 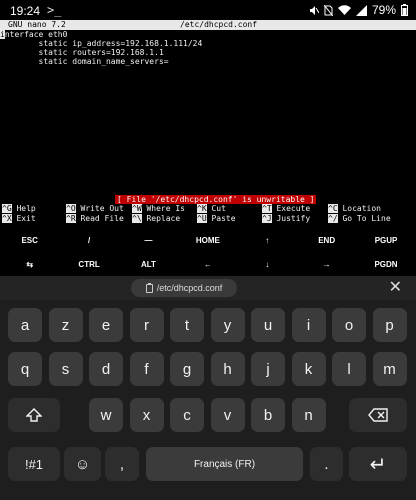 I want to click on extra-keys-bar: ESC / ― HOME ↑ END PGUP ⇆ CTRL ALT ← ↓ → PGDN, so click(x=208, y=253).